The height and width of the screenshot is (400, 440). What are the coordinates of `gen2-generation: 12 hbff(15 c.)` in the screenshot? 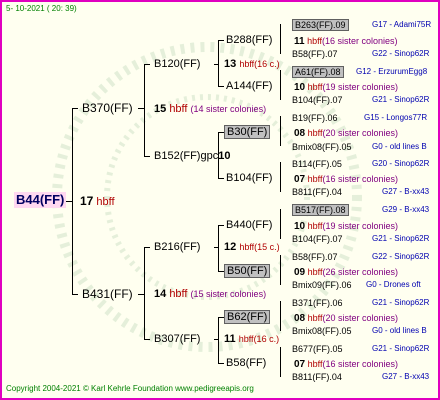 It's located at (252, 247).